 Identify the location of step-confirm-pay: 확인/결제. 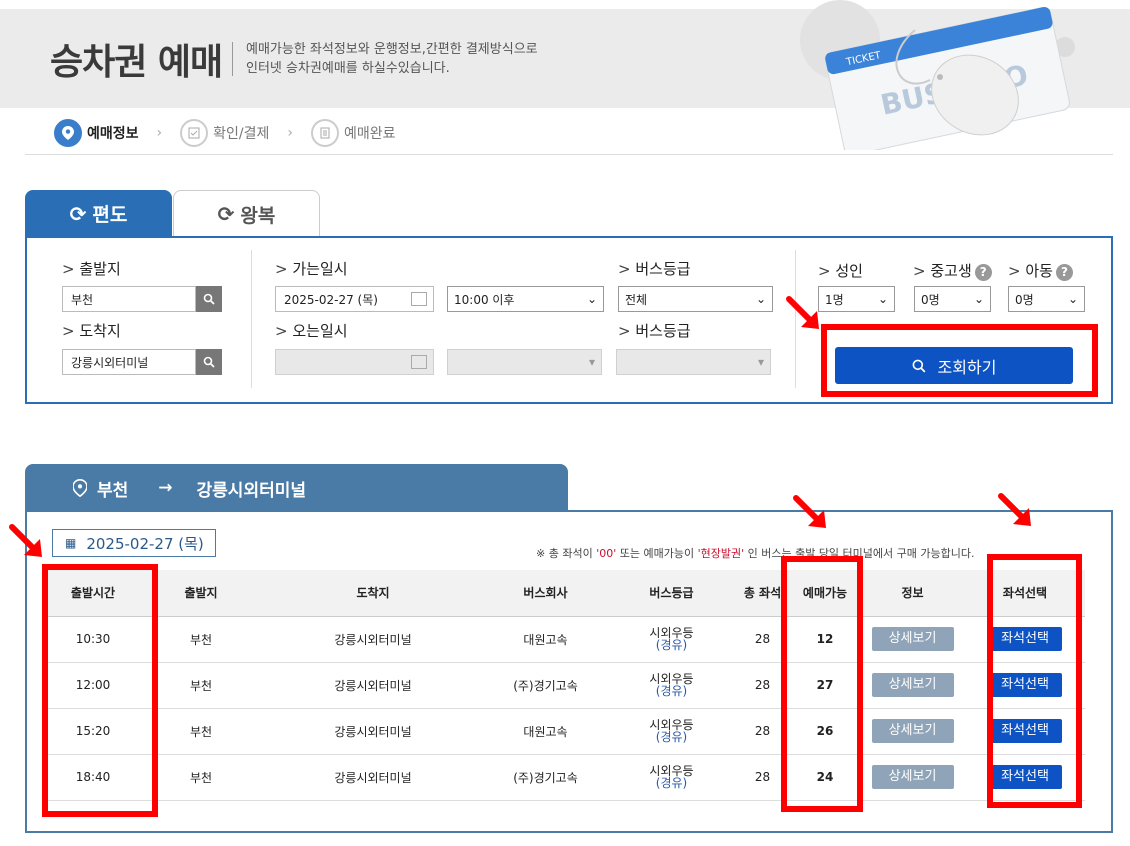
(224, 133).